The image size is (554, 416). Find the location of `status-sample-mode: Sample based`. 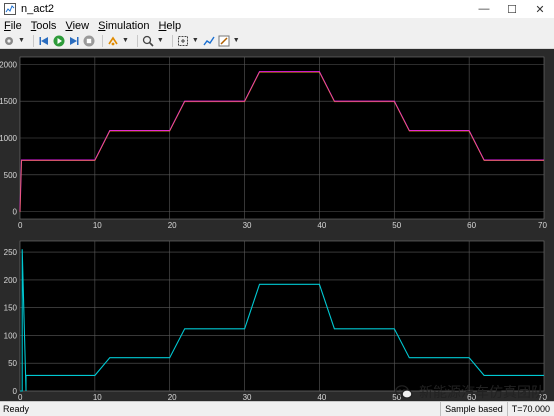

status-sample-mode: Sample based is located at coordinates (473, 409).